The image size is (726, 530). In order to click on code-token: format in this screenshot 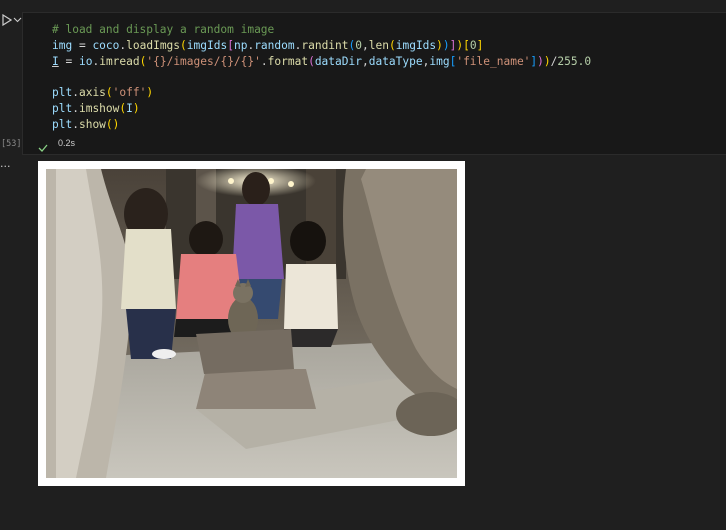, I will do `click(288, 61)`.